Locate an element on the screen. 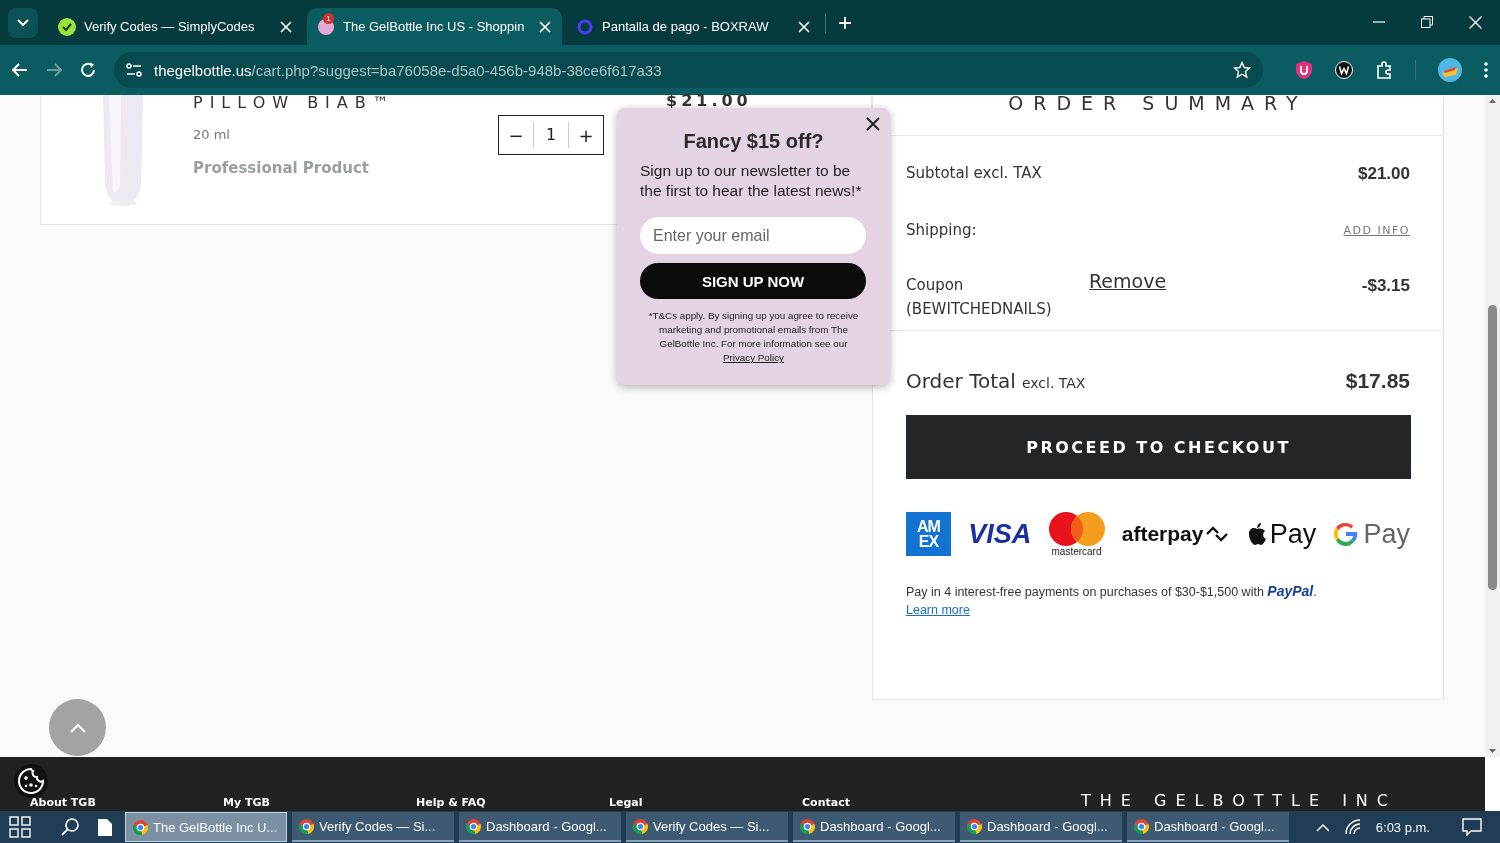 The height and width of the screenshot is (843, 1500). w-circle-icon is located at coordinates (1344, 70).